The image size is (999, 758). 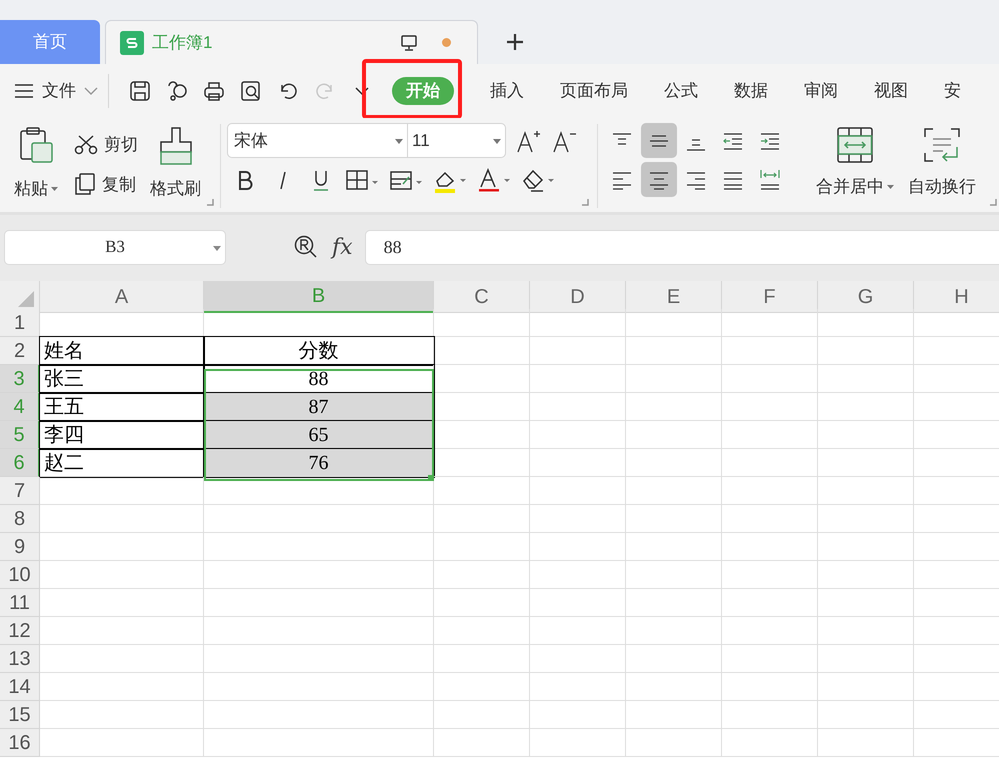 What do you see at coordinates (319, 435) in the screenshot?
I see `table-cell: 65` at bounding box center [319, 435].